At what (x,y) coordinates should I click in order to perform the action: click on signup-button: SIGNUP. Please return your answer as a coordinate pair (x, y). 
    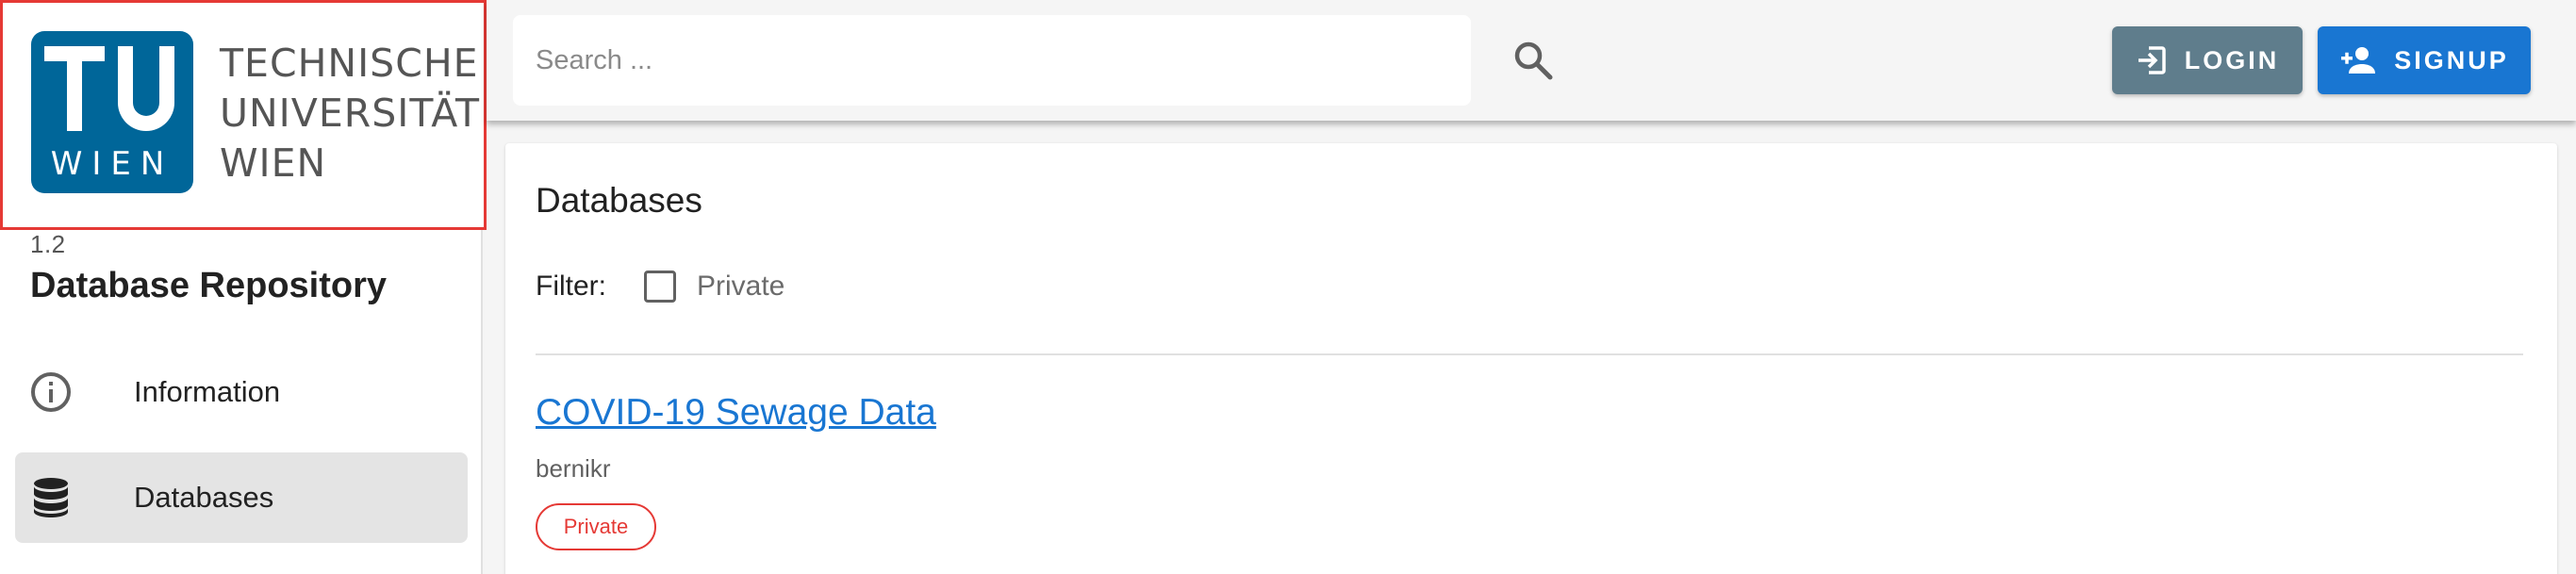
    Looking at the image, I should click on (2424, 60).